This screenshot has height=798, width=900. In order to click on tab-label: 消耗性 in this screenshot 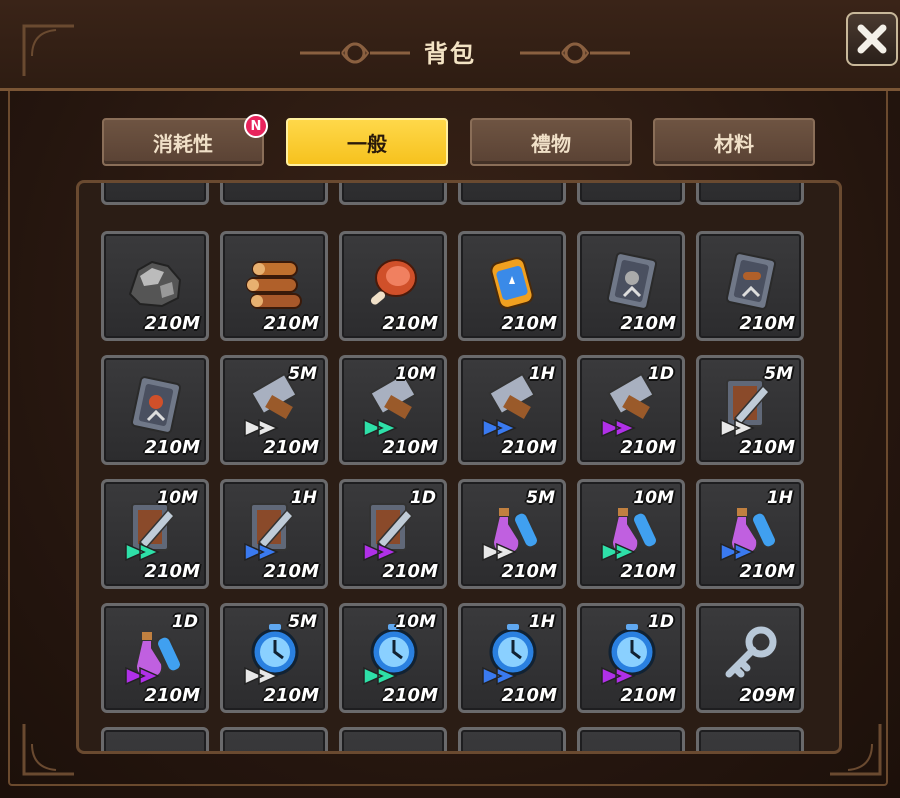, I will do `click(183, 143)`.